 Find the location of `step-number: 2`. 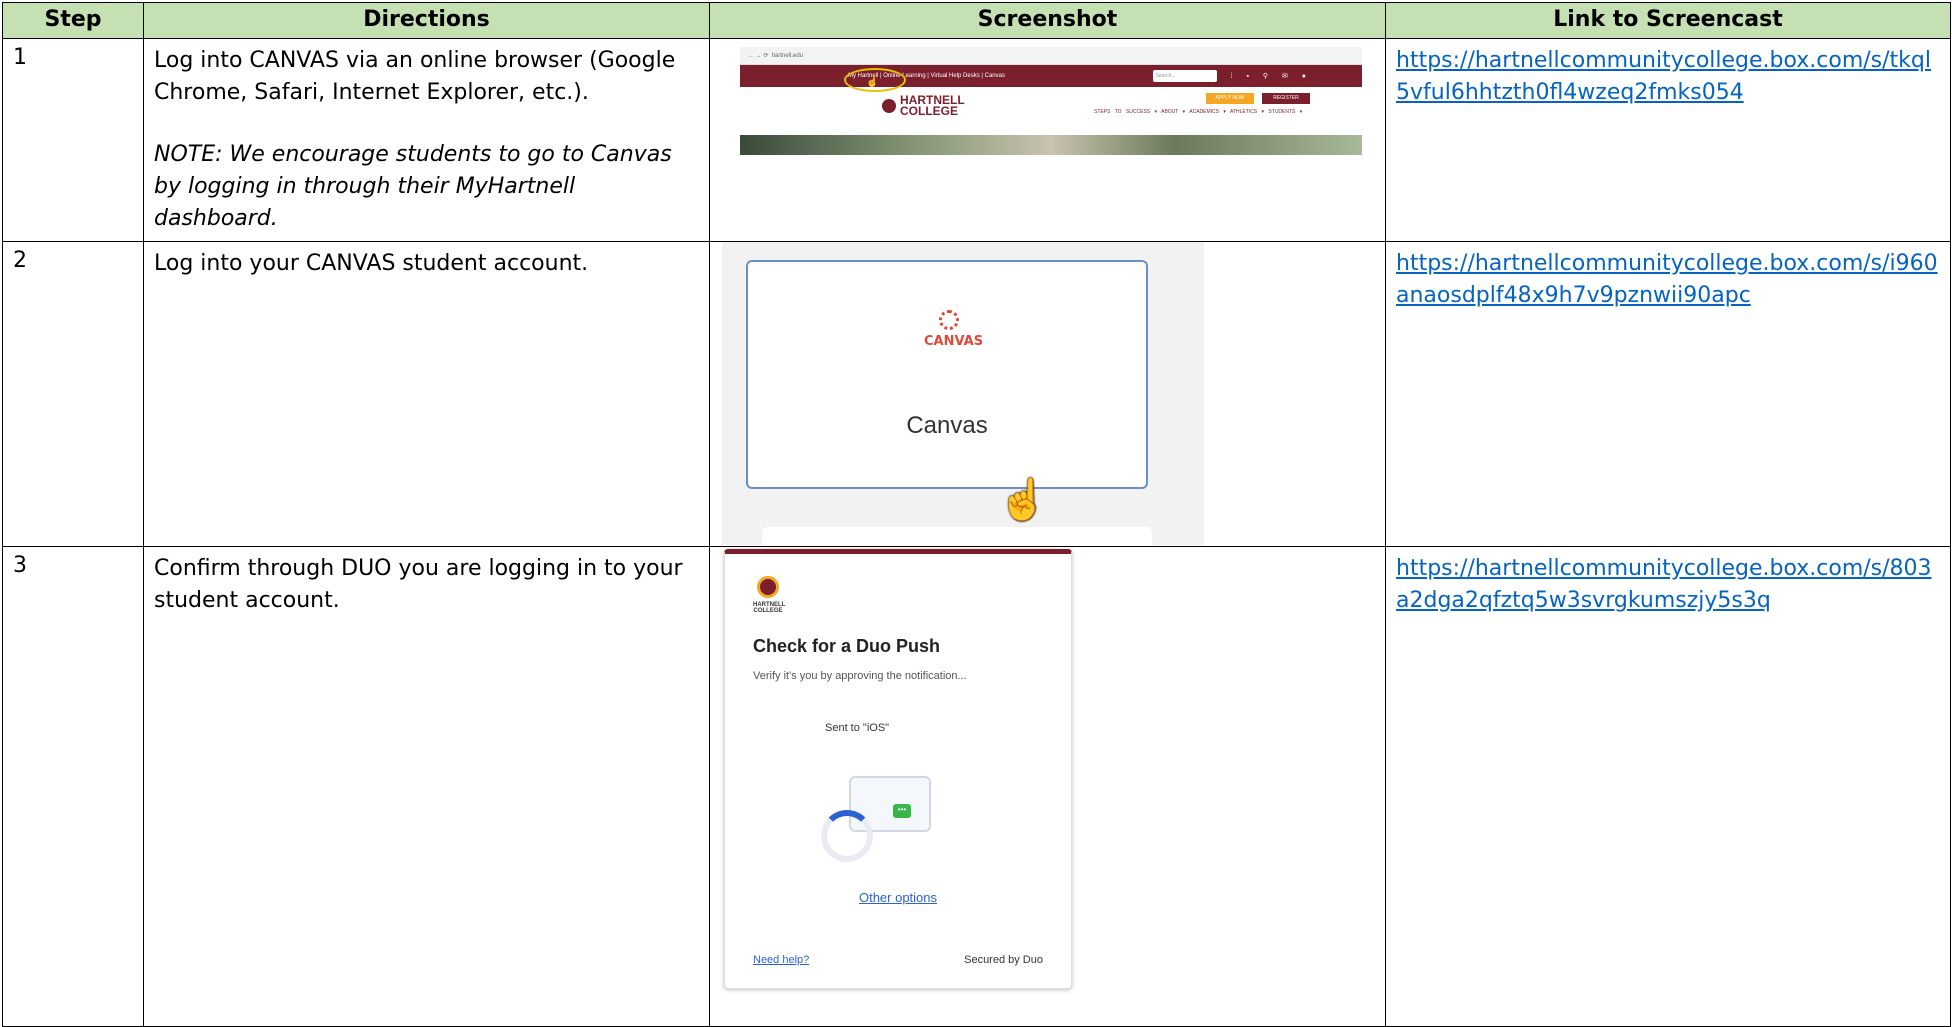

step-number: 2 is located at coordinates (73, 394).